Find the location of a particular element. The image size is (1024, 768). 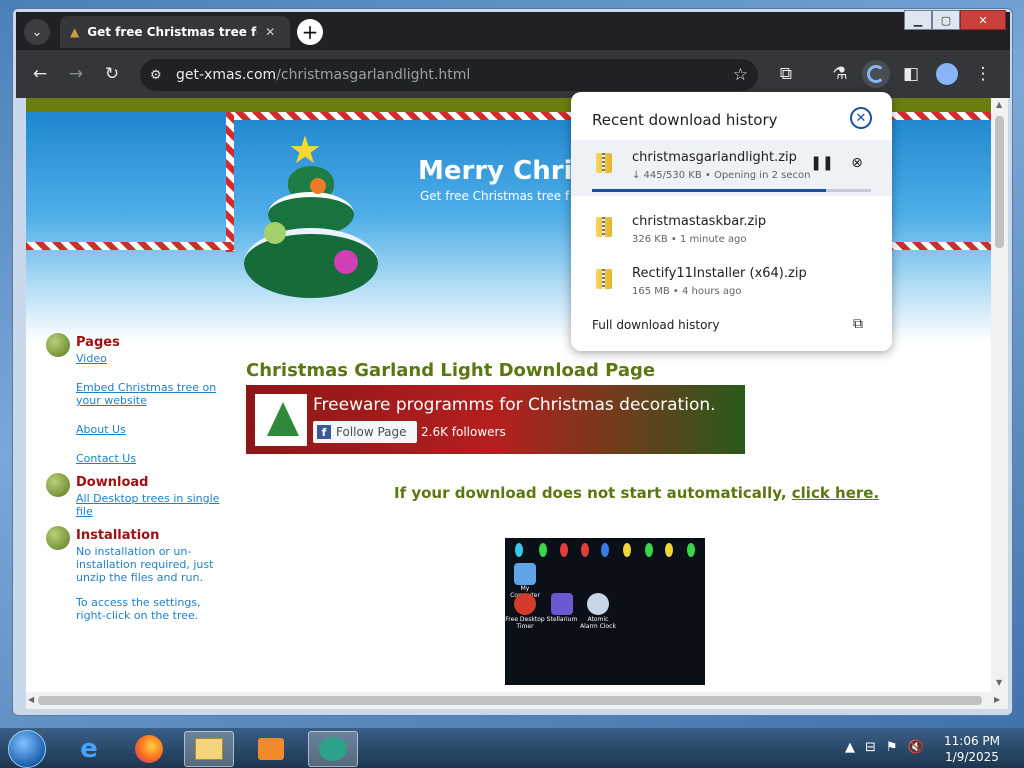

sidebar-link-video: Video is located at coordinates (151, 358).